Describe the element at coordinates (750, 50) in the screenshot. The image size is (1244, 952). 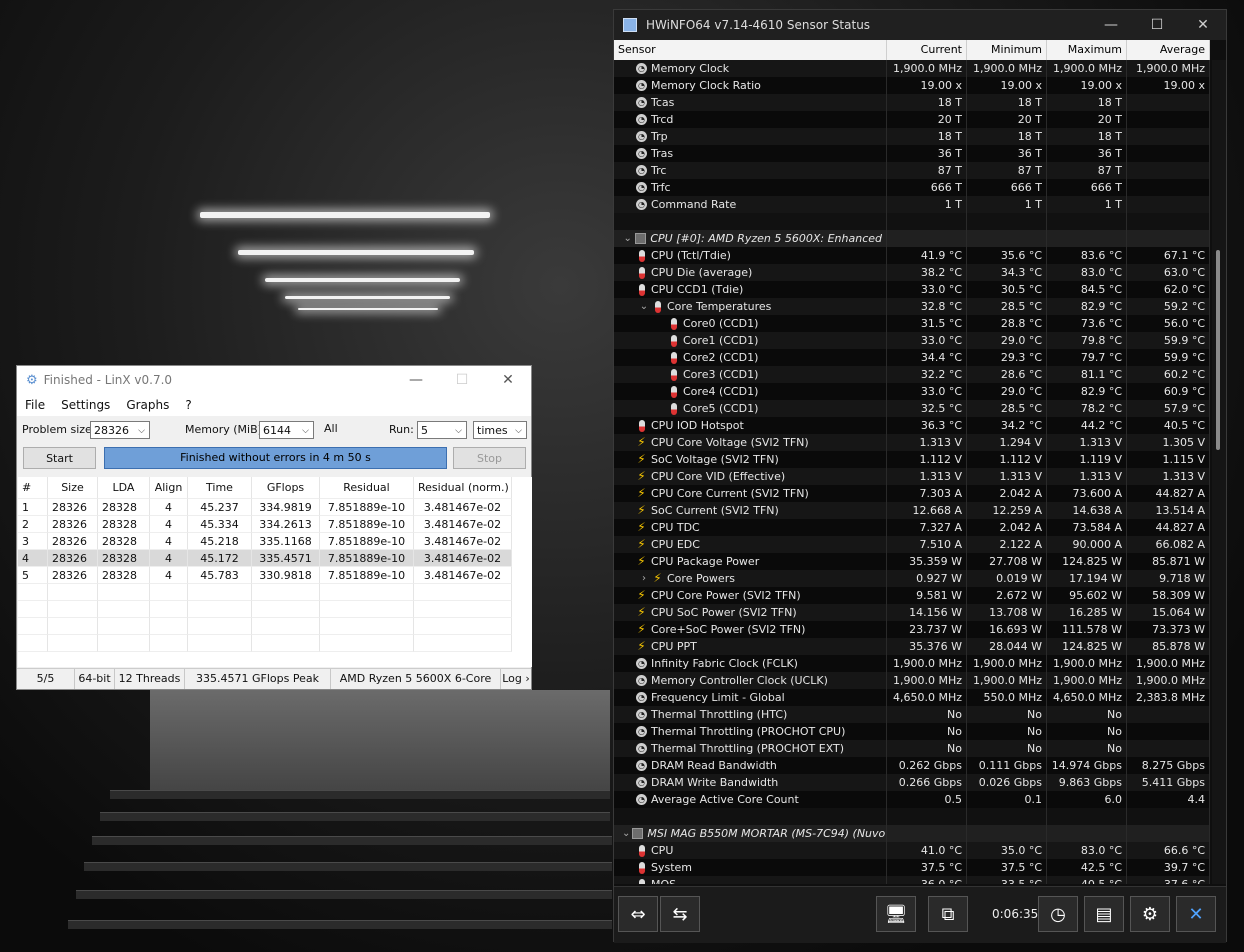
I see `column-header-sensor: Sensor` at that location.